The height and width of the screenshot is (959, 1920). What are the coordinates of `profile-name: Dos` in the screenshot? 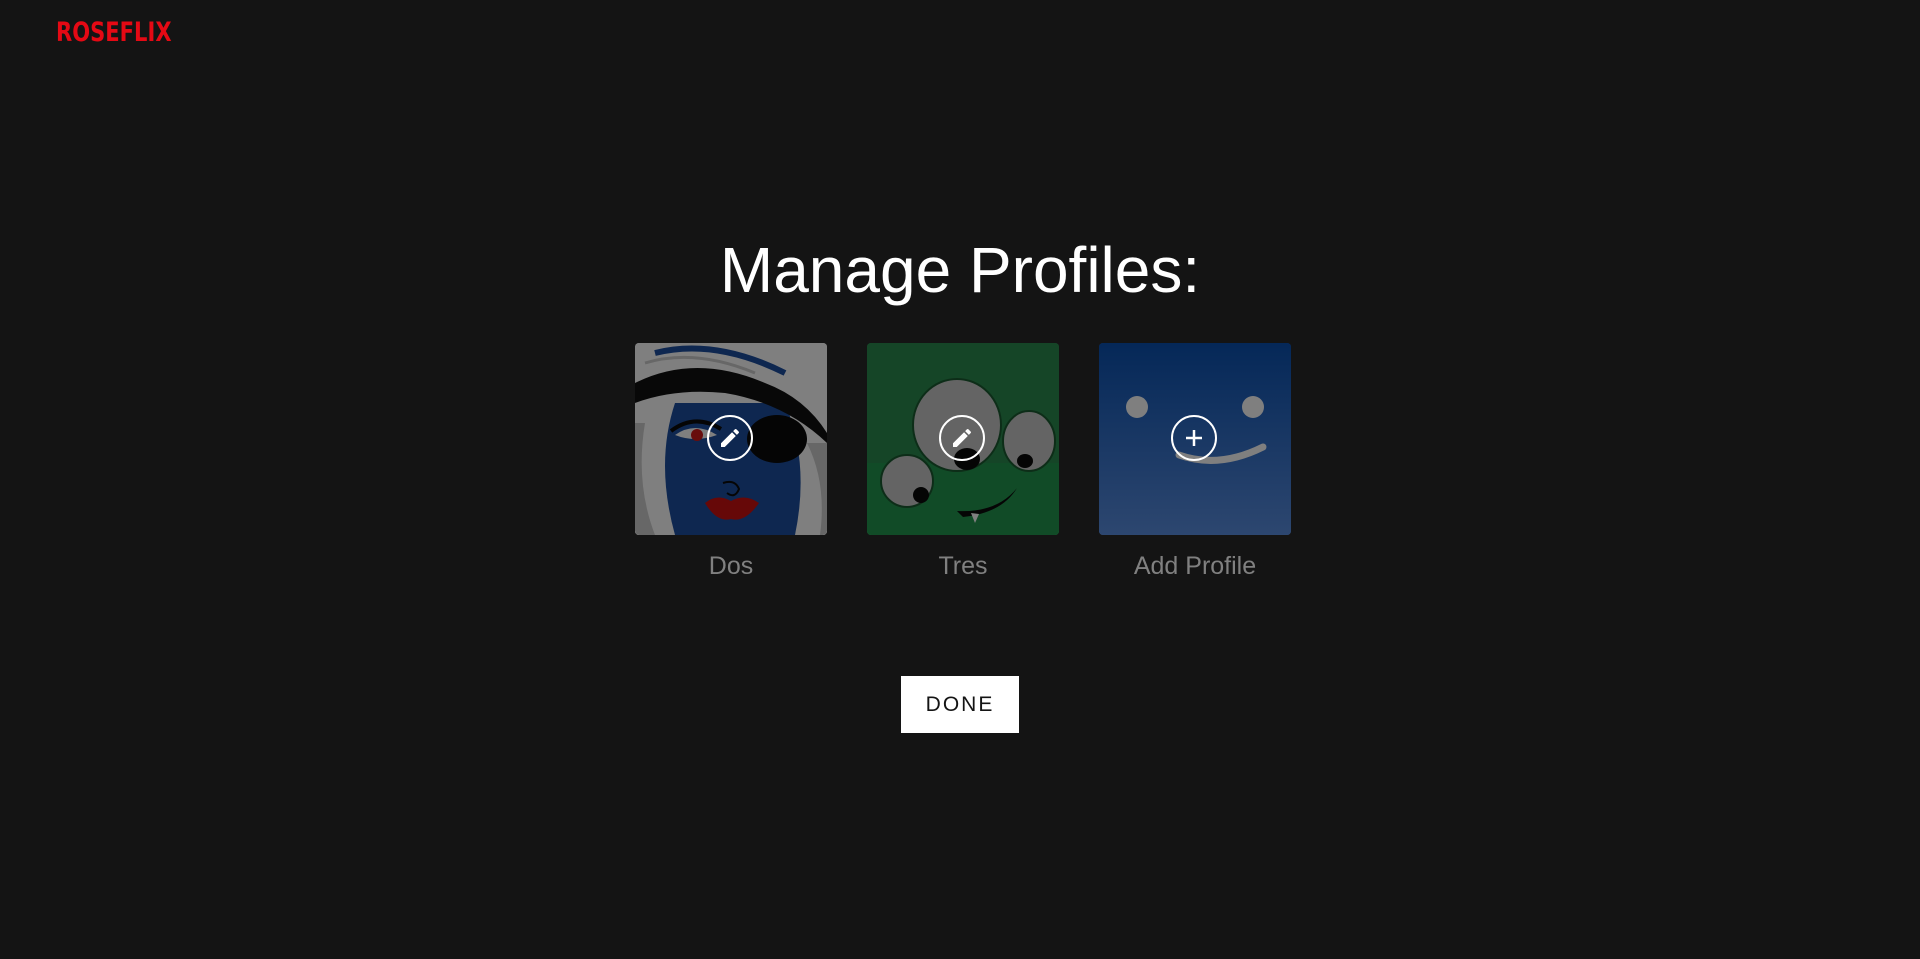 It's located at (731, 566).